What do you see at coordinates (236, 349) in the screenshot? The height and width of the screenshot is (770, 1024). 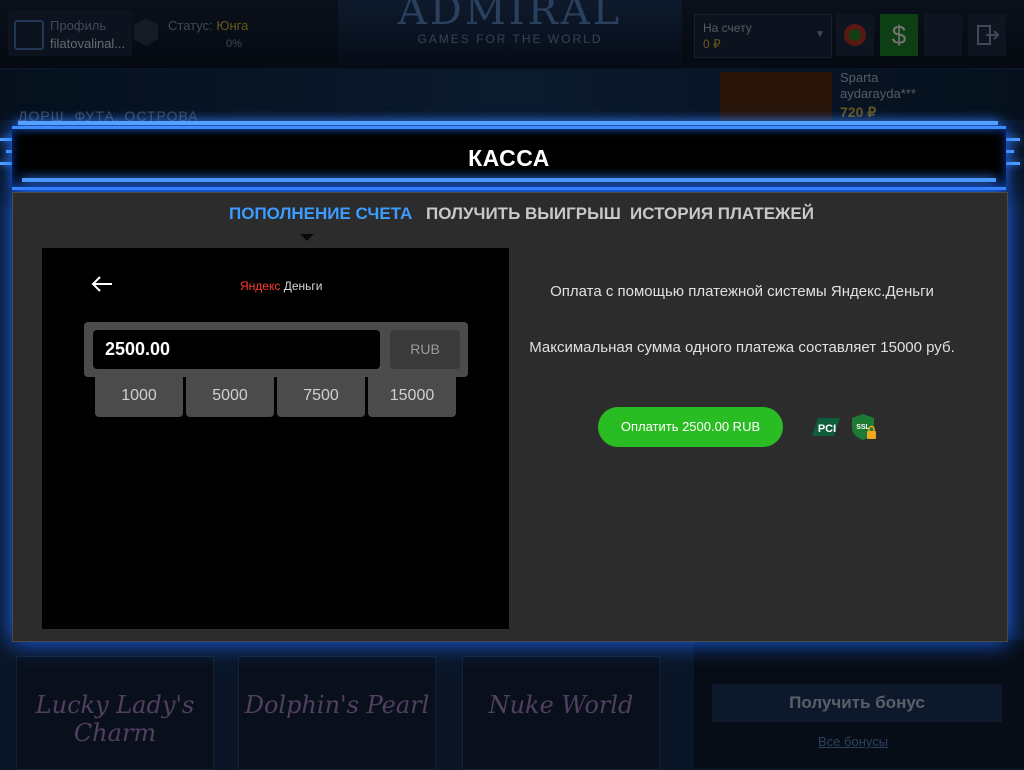 I see `amount-input` at bounding box center [236, 349].